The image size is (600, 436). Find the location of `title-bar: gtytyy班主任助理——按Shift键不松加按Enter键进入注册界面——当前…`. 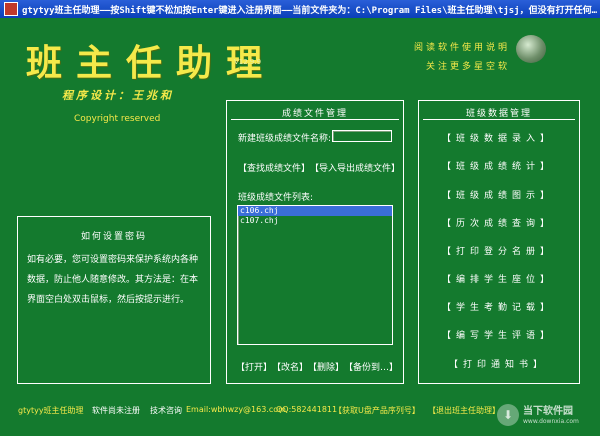

title-bar: gtytyy班主任助理——按Shift键不松加按Enter键进入注册界面——当前… is located at coordinates (300, 9).